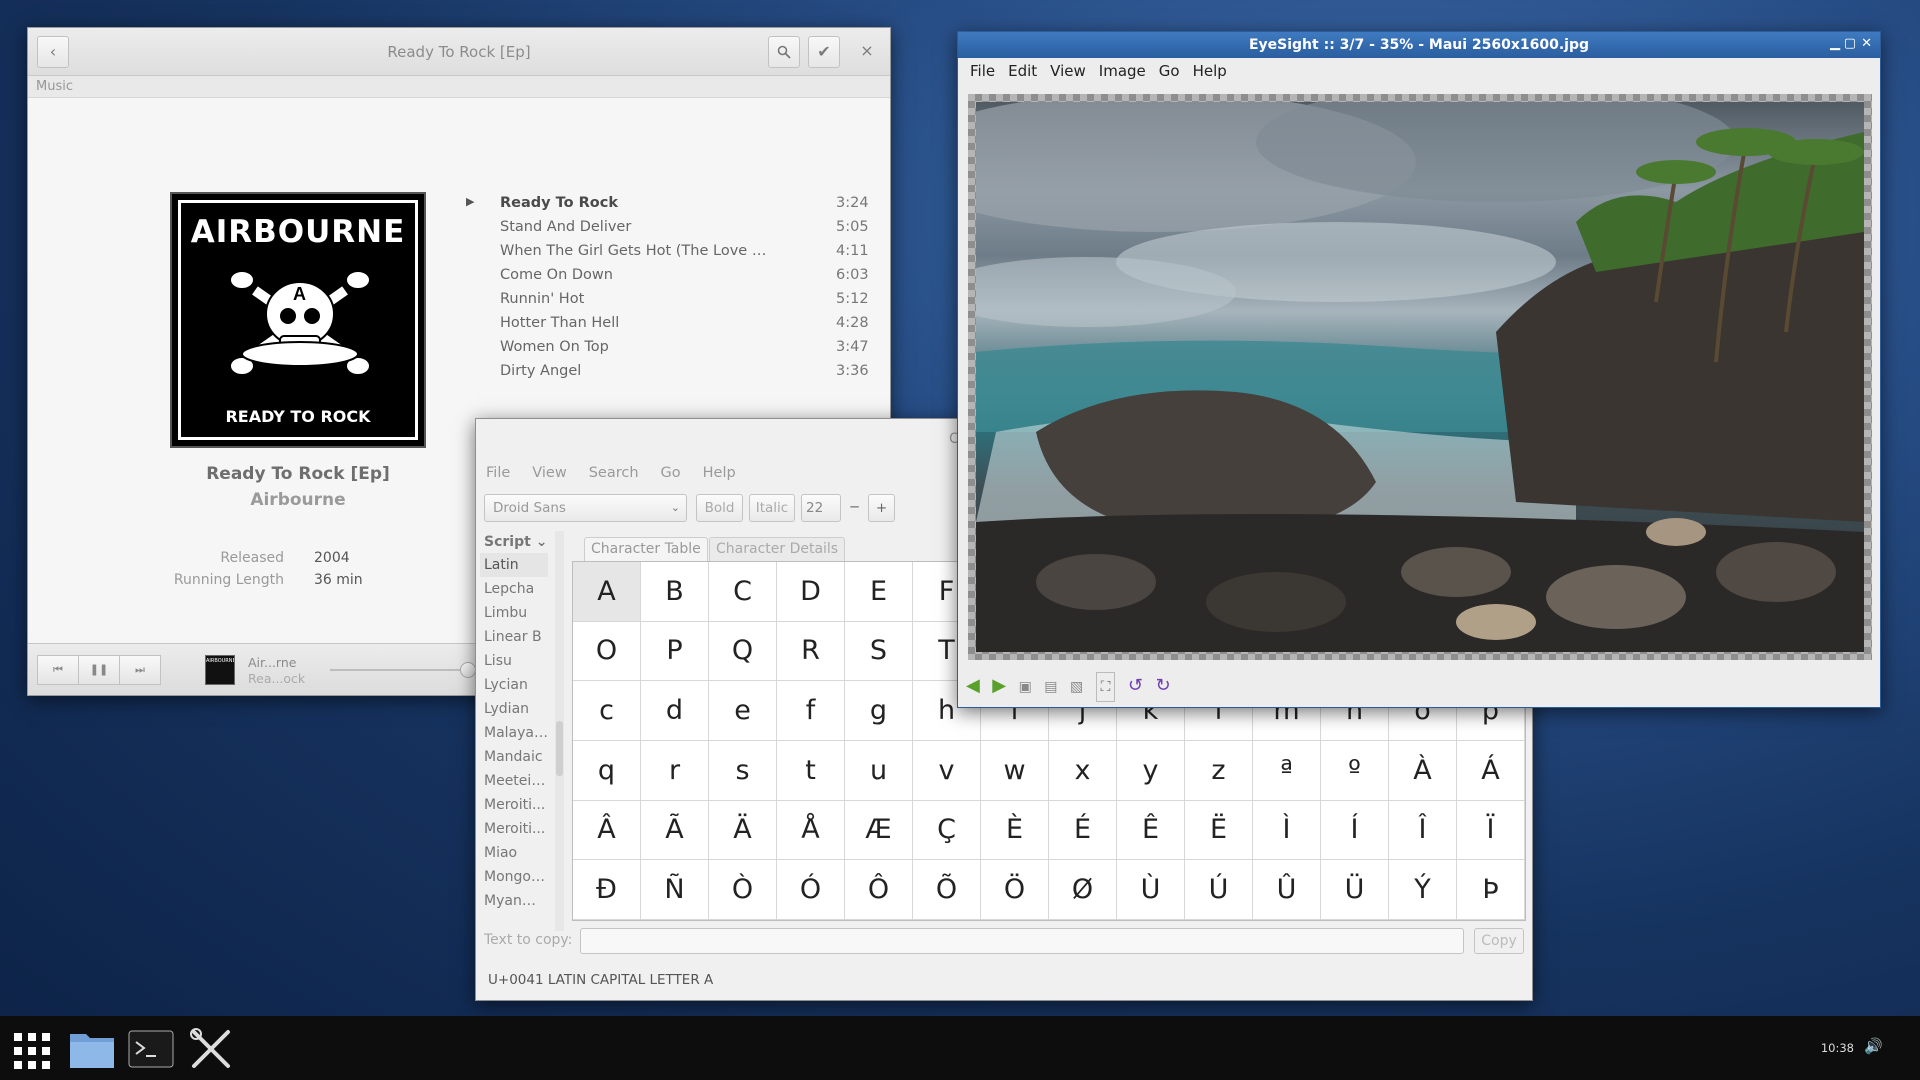 The height and width of the screenshot is (1080, 1920). Describe the element at coordinates (811, 592) in the screenshot. I see `character-cell: D` at that location.